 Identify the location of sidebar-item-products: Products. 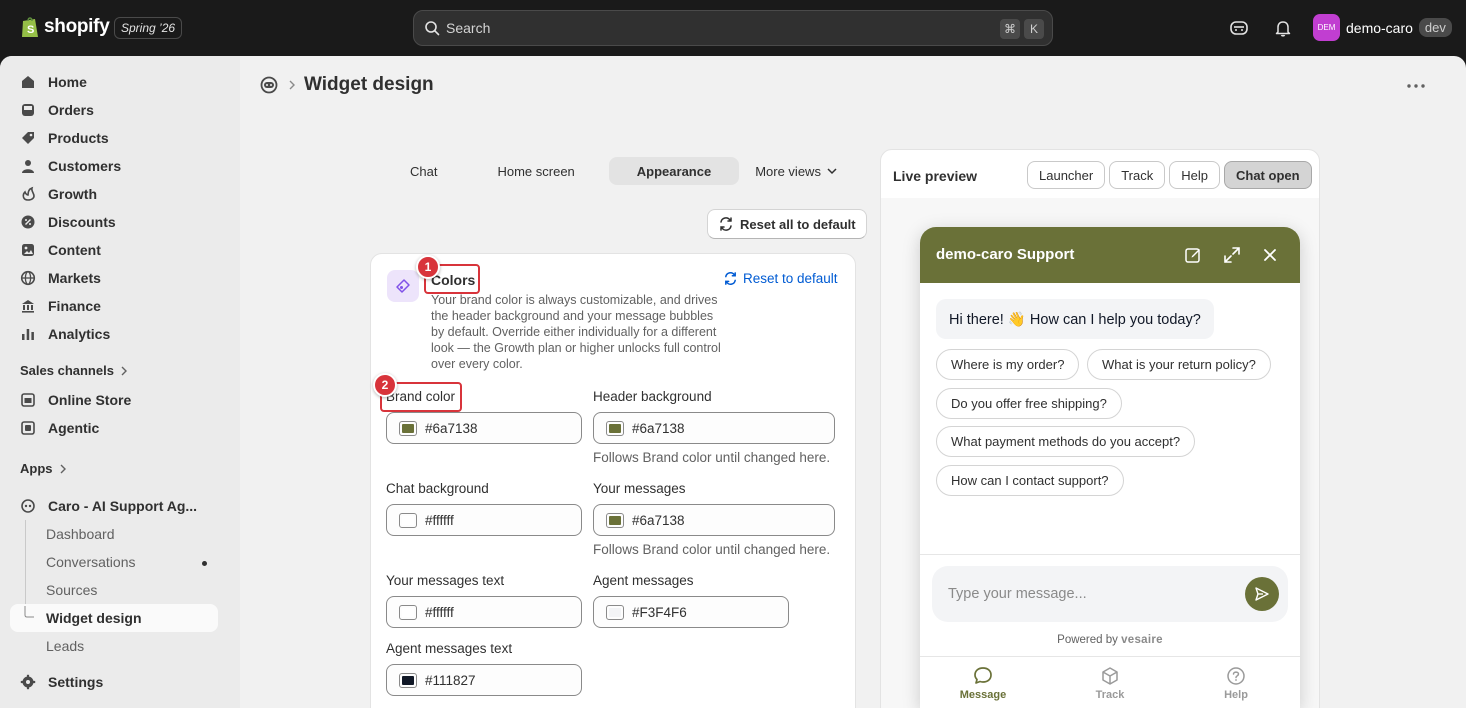
(114, 138).